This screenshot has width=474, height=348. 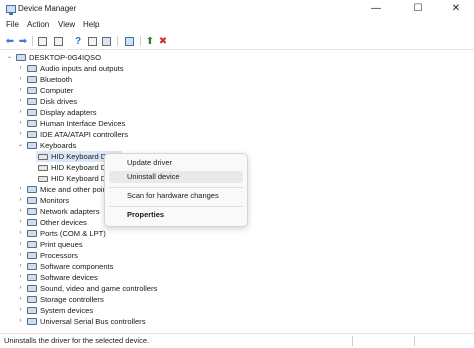 I want to click on tree-category-software: › Software devices, so click(x=150, y=277).